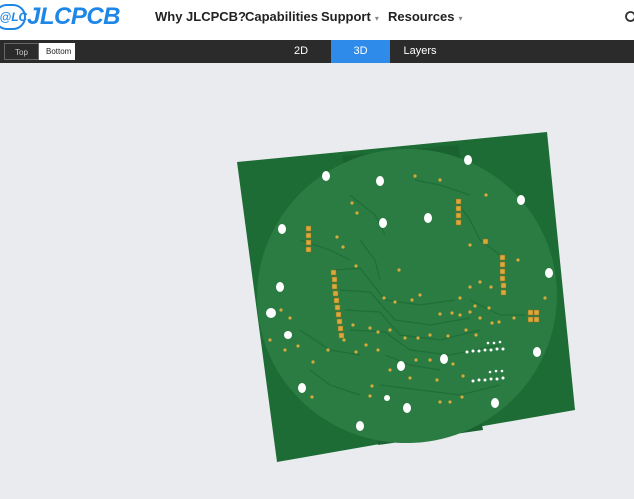 Image resolution: width=634 pixels, height=499 pixels. What do you see at coordinates (13, 17) in the screenshot?
I see `logo-badge: J@LC` at bounding box center [13, 17].